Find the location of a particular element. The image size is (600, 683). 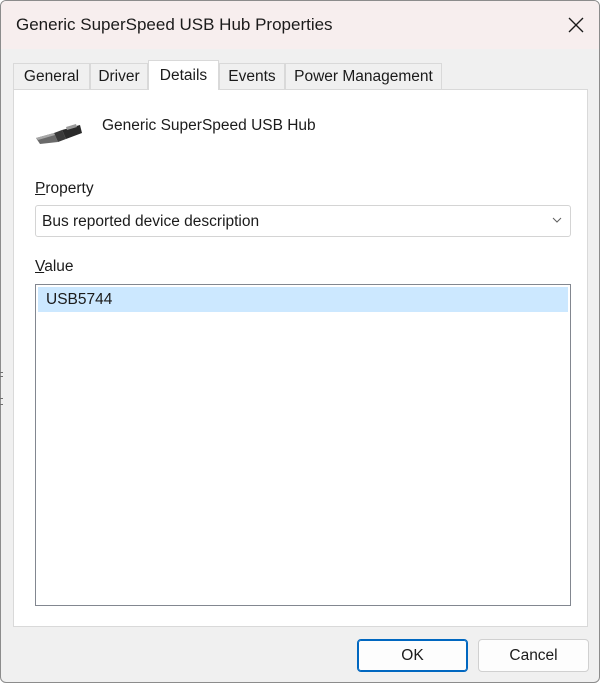

title-bar: Generic SuperSpeed USB Hub Properties is located at coordinates (300, 25).